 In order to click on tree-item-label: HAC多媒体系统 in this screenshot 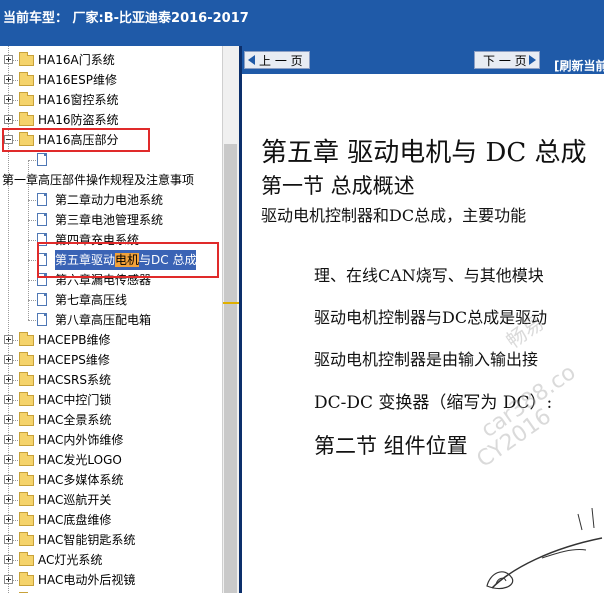, I will do `click(81, 480)`.